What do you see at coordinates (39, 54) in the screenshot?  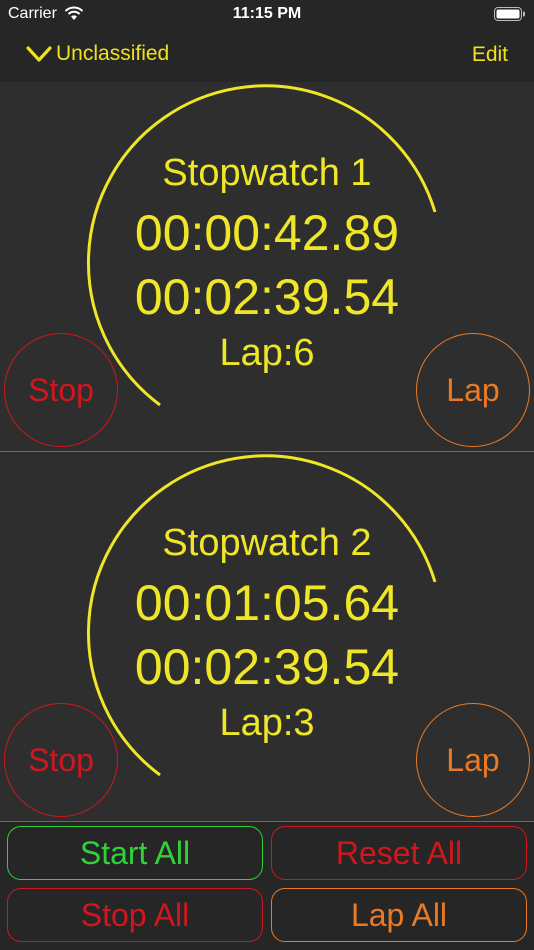 I see `chevron-down-icon` at bounding box center [39, 54].